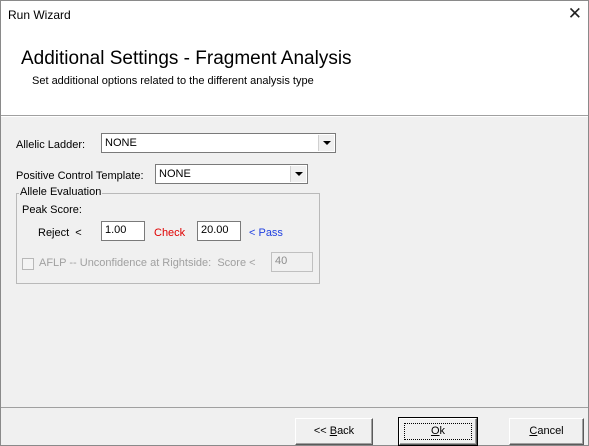 The height and width of the screenshot is (446, 589). I want to click on cancel-button: Cancel, so click(546, 431).